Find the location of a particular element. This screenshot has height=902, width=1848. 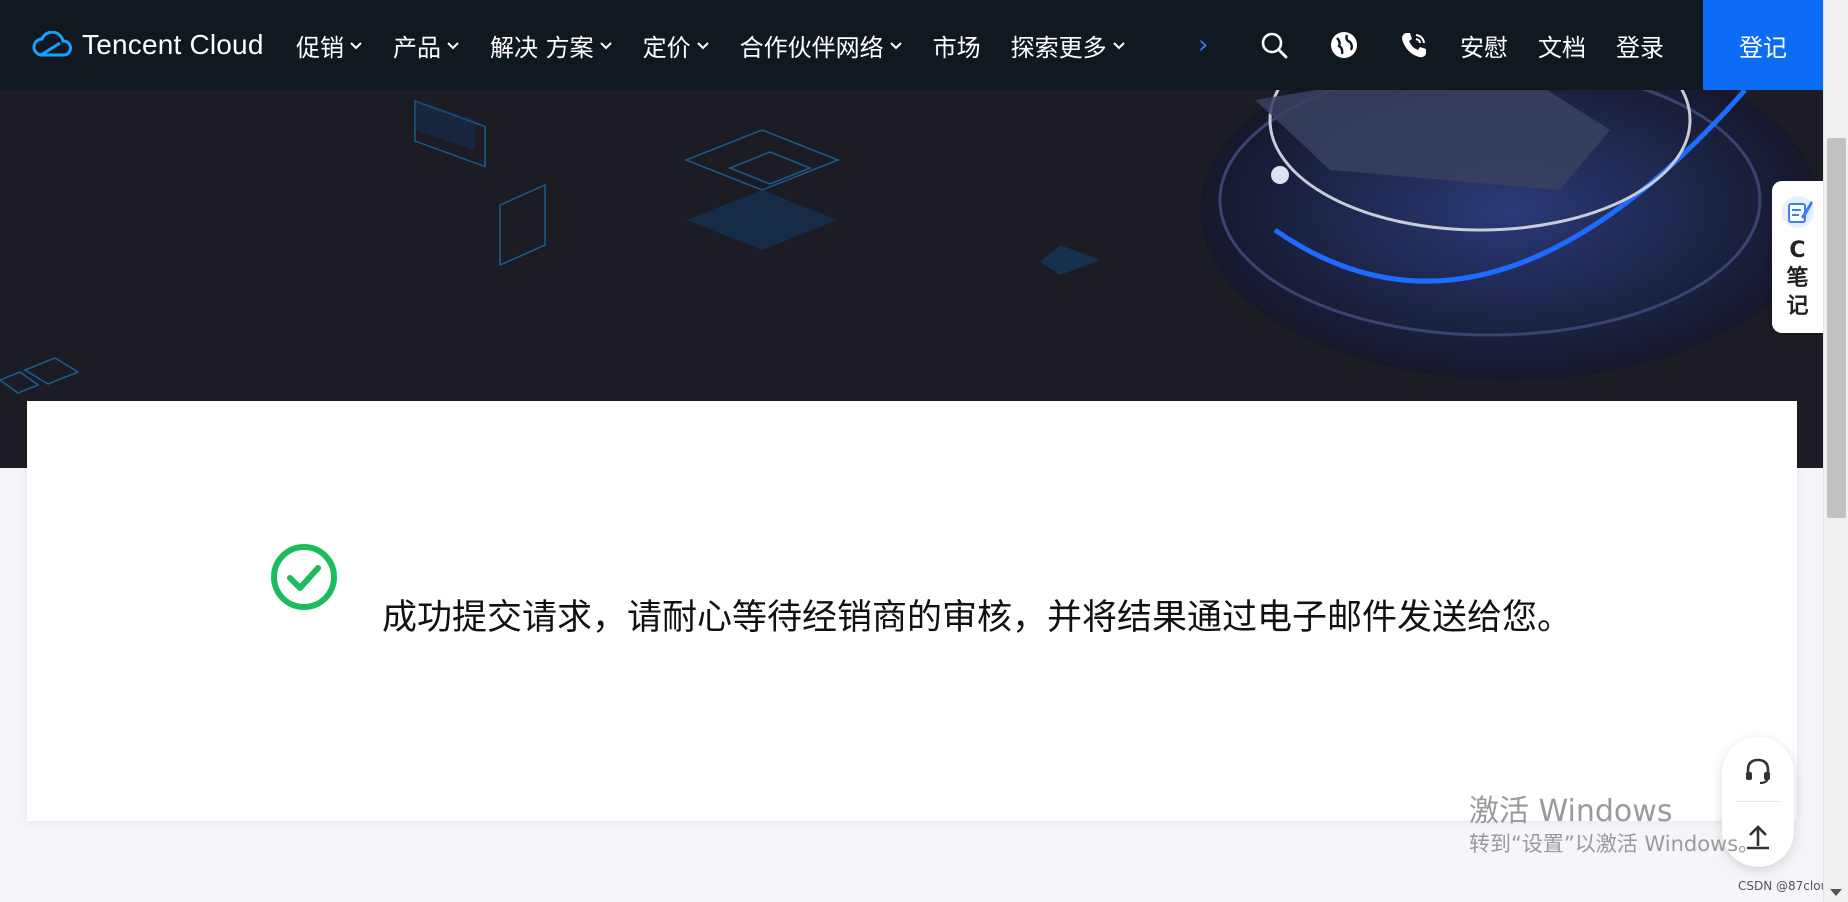

nav-item-marketplace: 市场 is located at coordinates (957, 45).